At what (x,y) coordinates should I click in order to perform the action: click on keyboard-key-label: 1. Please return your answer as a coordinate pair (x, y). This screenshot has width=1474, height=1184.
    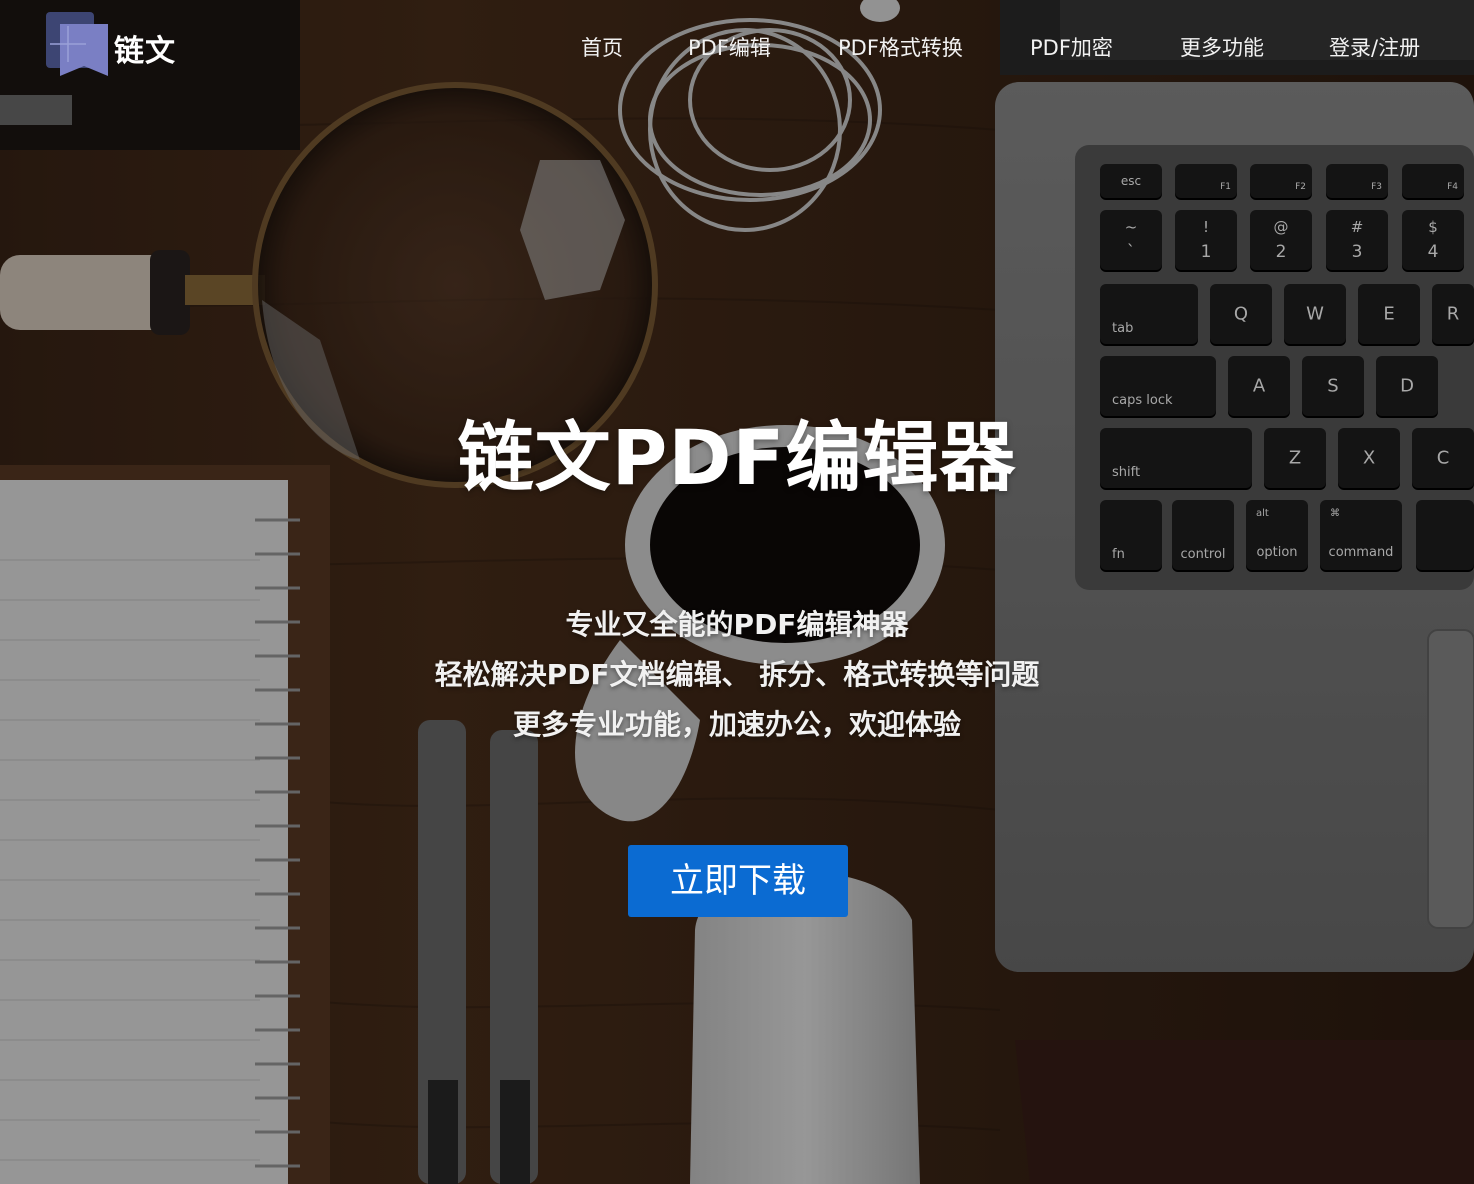
    Looking at the image, I should click on (1206, 252).